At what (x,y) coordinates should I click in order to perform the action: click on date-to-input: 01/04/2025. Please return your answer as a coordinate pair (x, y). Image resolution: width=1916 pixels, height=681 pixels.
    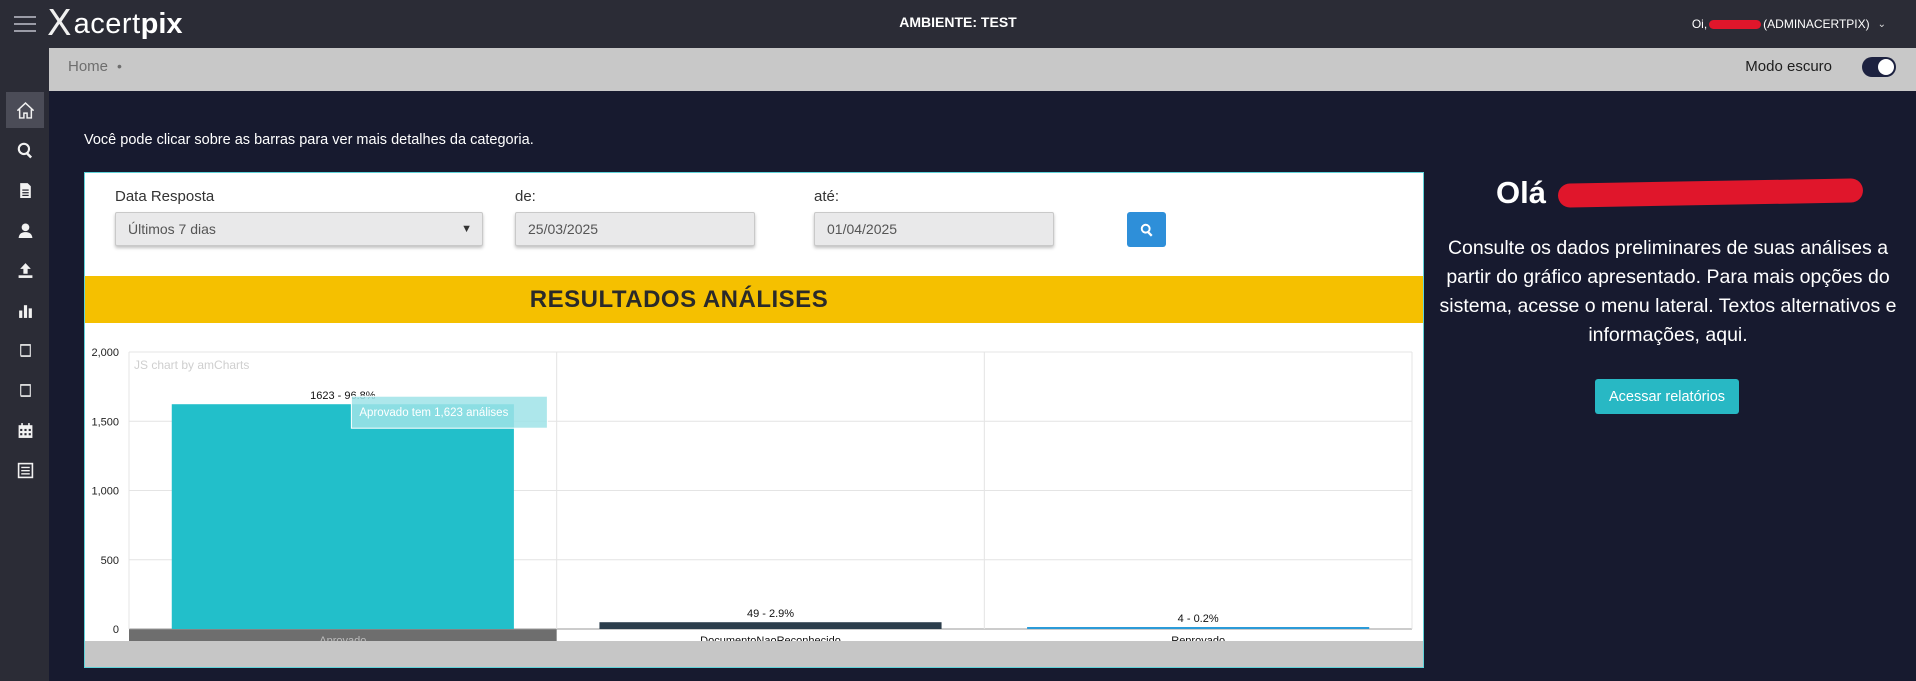
    Looking at the image, I should click on (934, 229).